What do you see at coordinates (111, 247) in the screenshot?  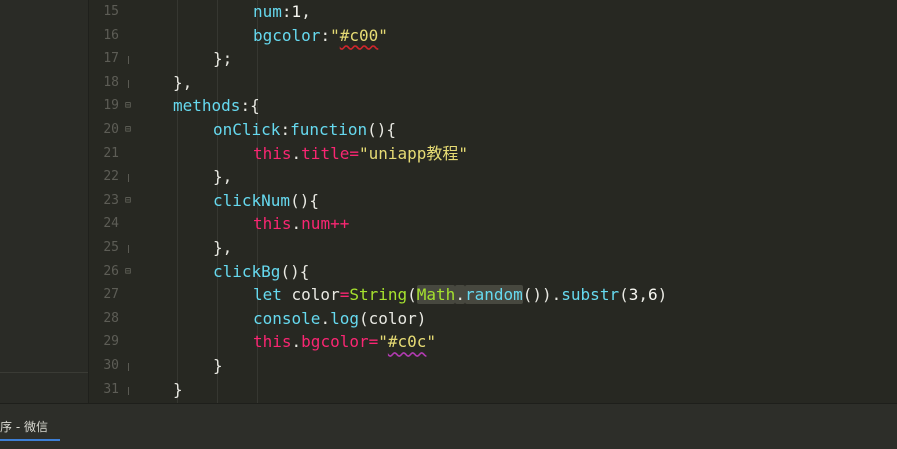 I see `line-number: 25` at bounding box center [111, 247].